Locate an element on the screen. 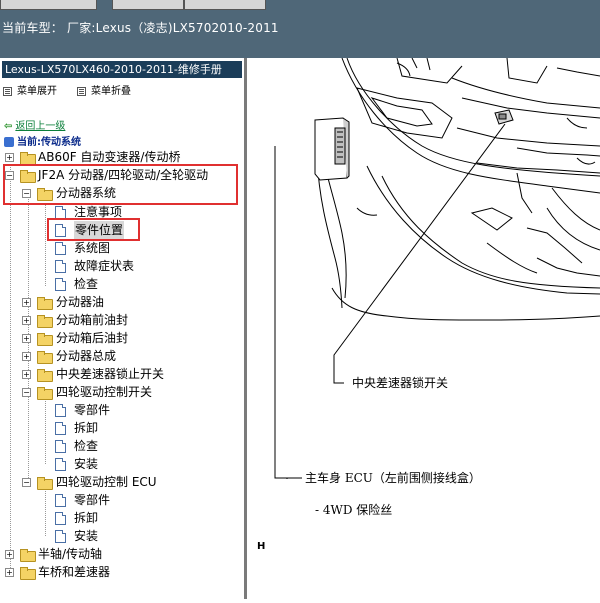  tree-item-axle-differential: + 车桥和差速器 is located at coordinates (120, 572).